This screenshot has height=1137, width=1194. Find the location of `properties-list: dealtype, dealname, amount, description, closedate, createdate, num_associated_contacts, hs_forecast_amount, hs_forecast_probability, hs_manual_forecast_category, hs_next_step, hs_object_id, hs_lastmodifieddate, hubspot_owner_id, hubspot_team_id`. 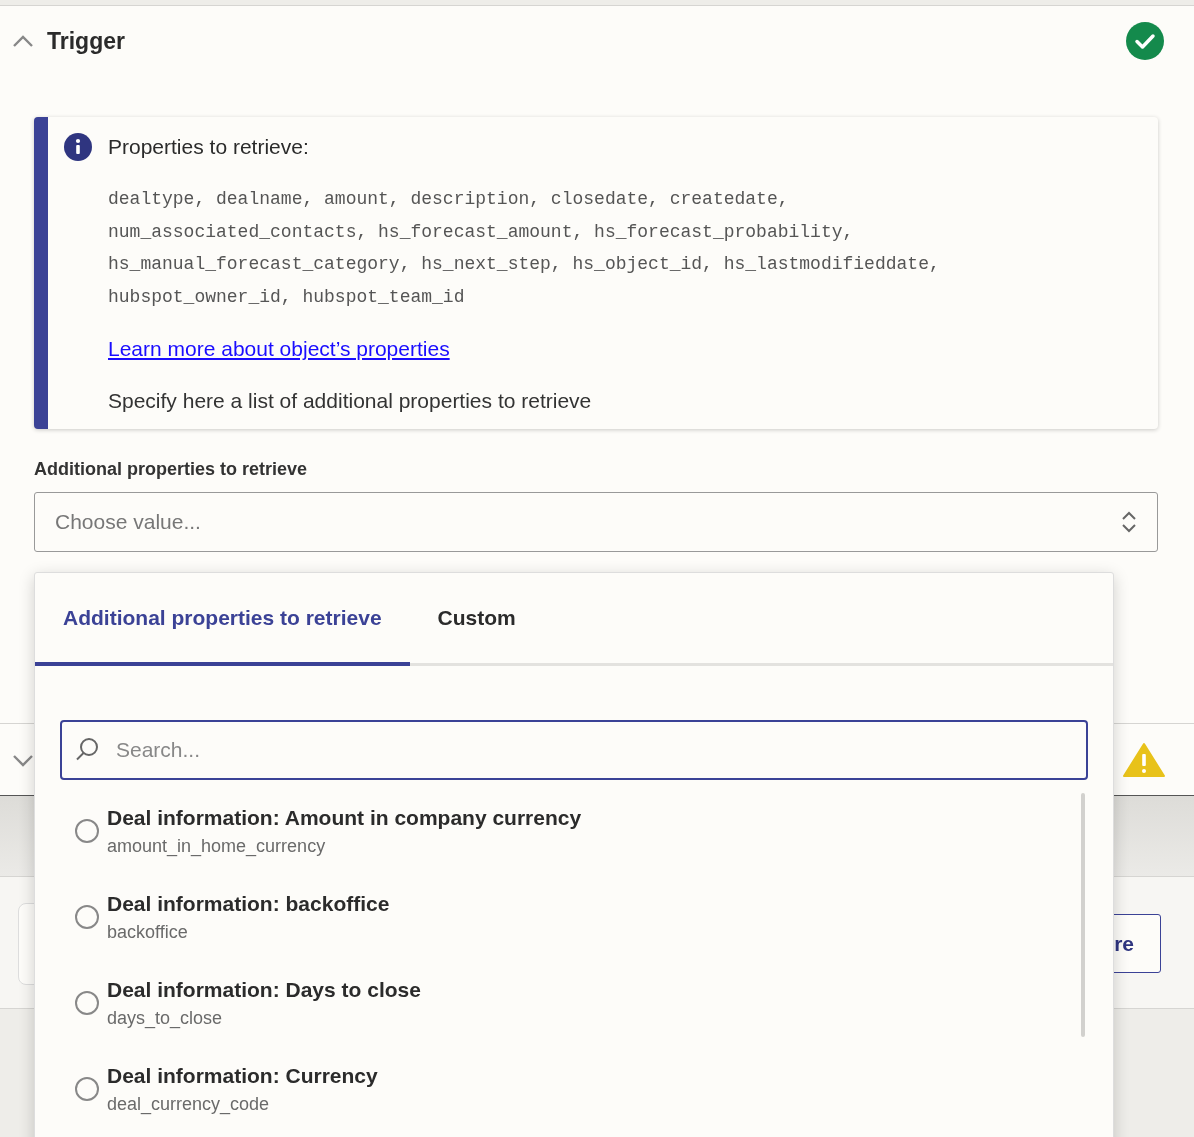

properties-list: dealtype, dealname, amount, description, closedate, createdate, num_associated_contacts, hs_forecast_amount, hs_forecast_probability, hs_manual_forecast_category, hs_next_step, hs_object_id, hs_lastmodifieddate, hubspot_owner_id, hubspot_team_id is located at coordinates (623, 248).